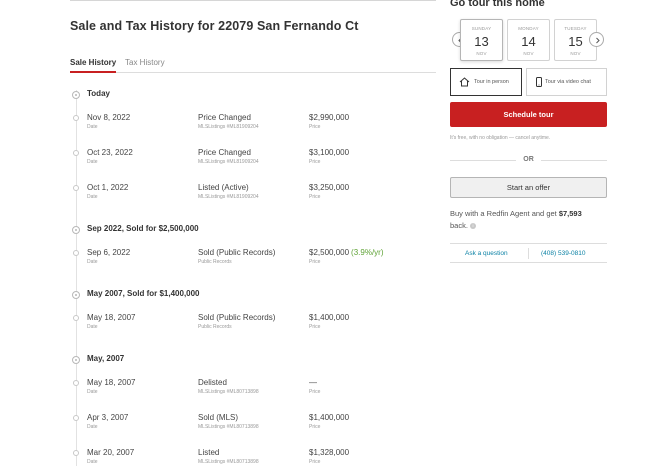 This screenshot has height=466, width=657. What do you see at coordinates (459, 225) in the screenshot?
I see `agent-promo-suffix: back.` at bounding box center [459, 225].